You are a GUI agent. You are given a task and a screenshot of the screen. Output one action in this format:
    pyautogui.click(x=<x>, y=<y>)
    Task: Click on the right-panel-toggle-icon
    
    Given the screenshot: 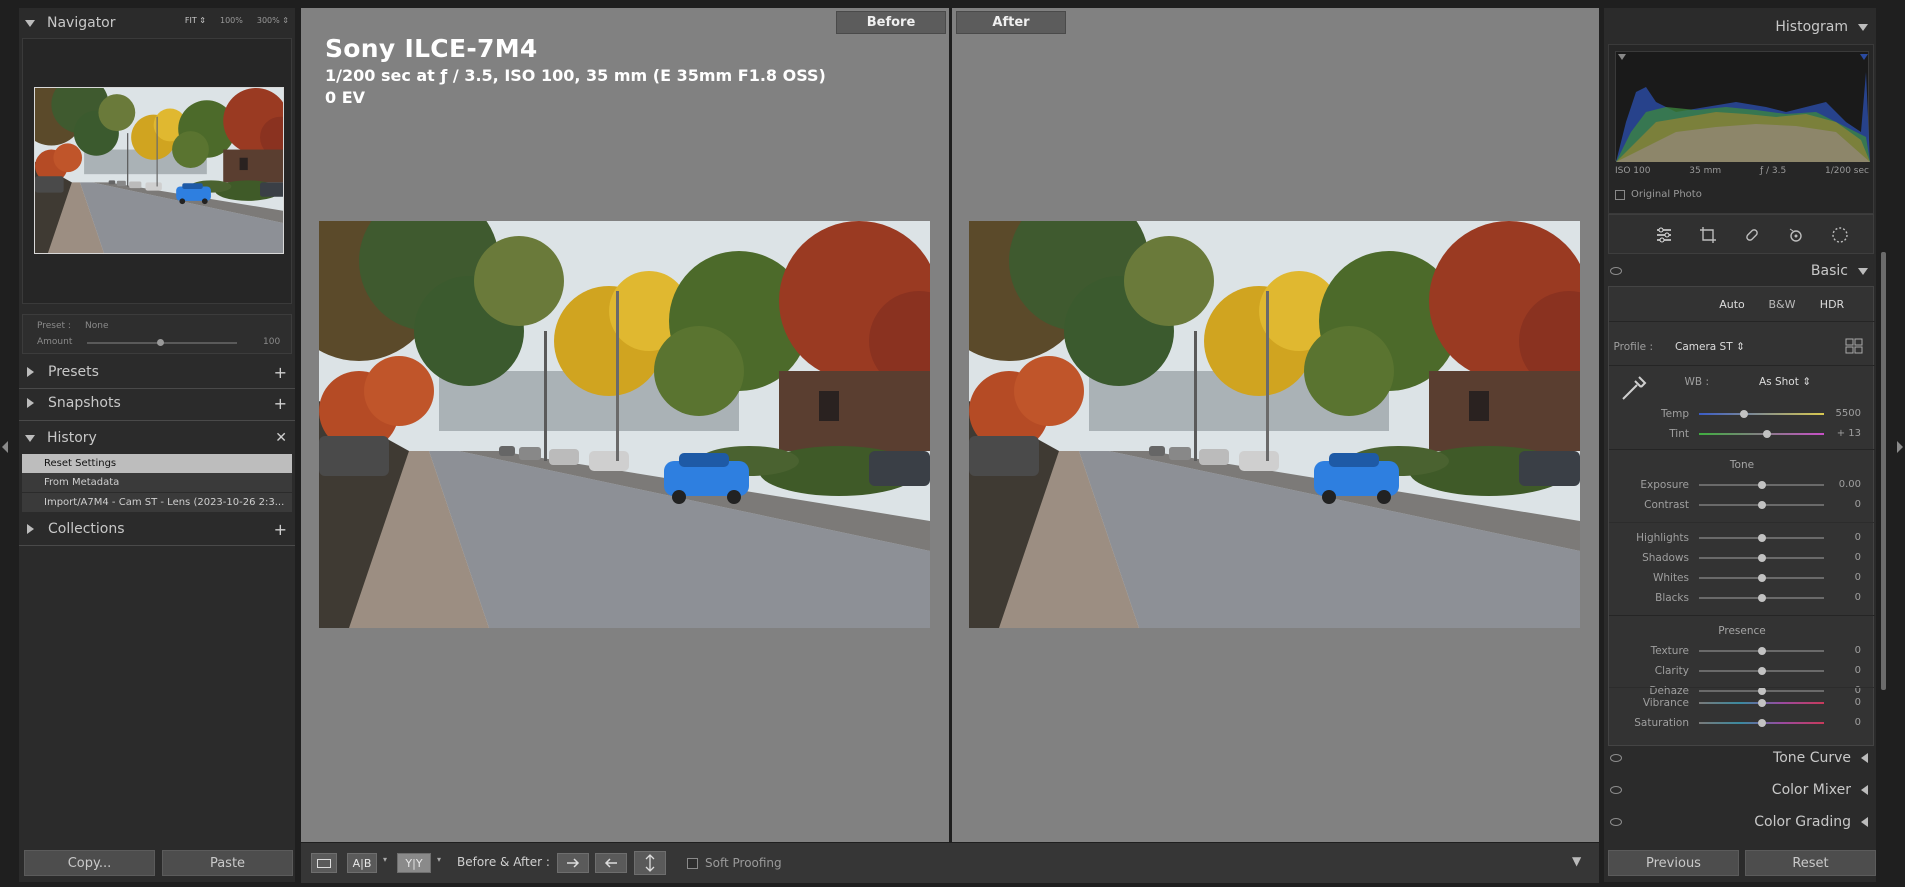 What is the action you would take?
    pyautogui.click(x=1900, y=448)
    